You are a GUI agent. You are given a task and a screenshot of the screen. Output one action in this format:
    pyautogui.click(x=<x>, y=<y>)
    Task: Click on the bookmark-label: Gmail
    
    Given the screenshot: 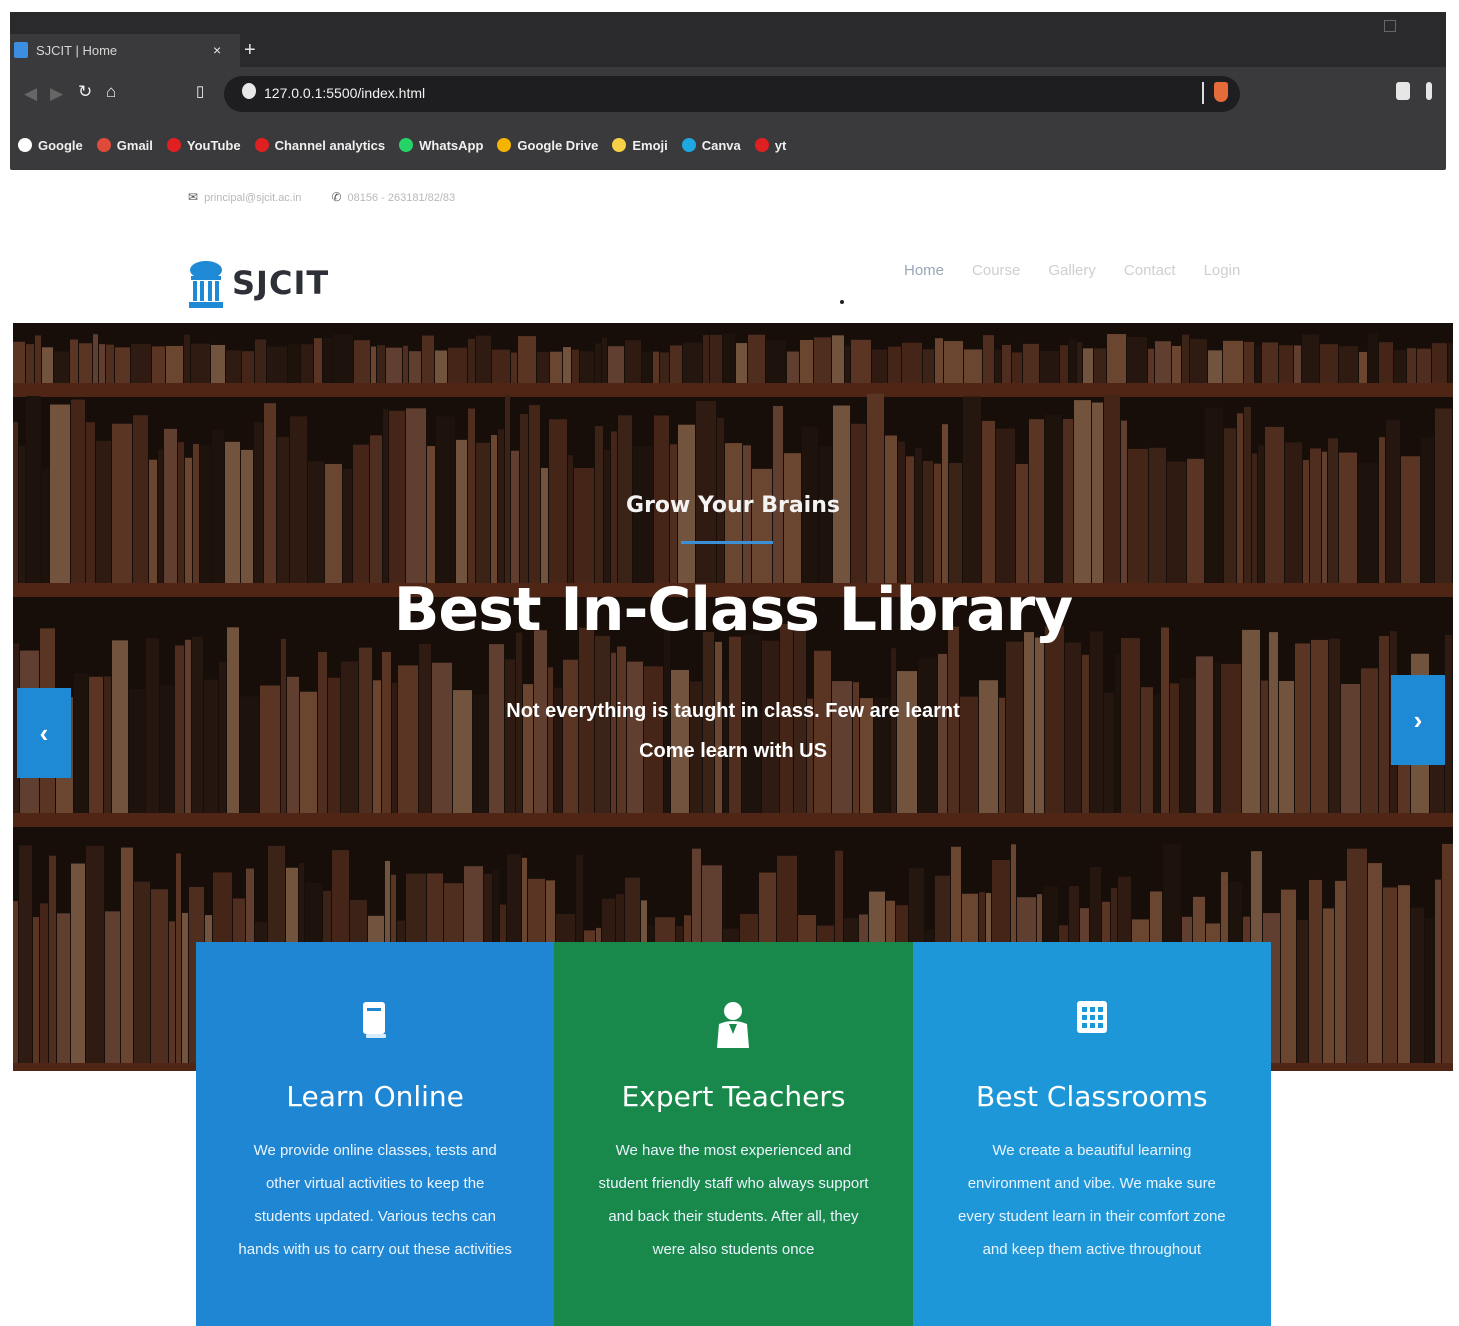 What is the action you would take?
    pyautogui.click(x=134, y=145)
    